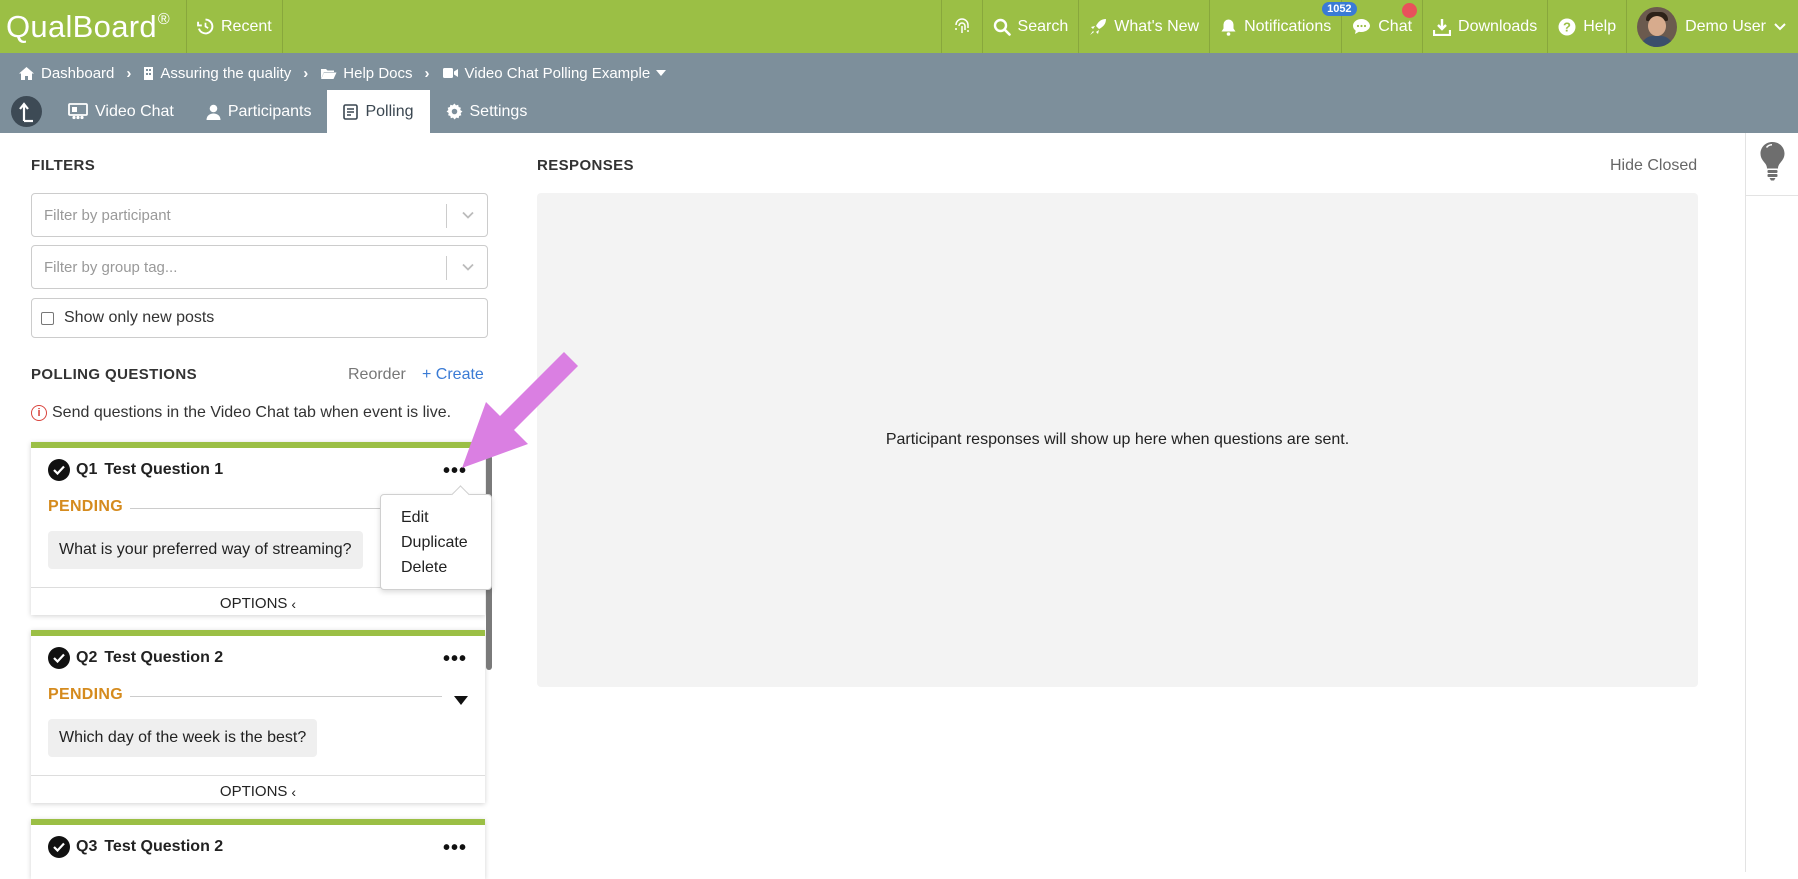 The height and width of the screenshot is (879, 1798). I want to click on status-divider, so click(286, 696).